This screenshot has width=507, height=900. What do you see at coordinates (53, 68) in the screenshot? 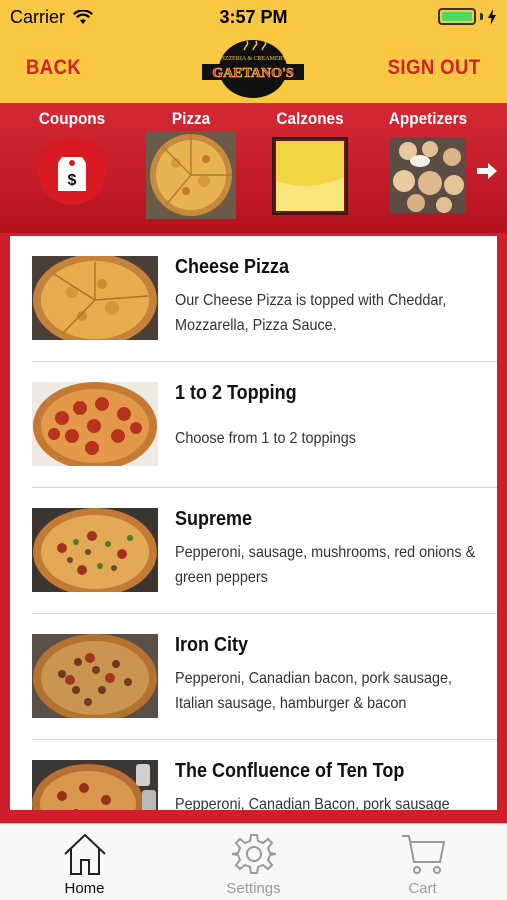
I see `back-button: BACK` at bounding box center [53, 68].